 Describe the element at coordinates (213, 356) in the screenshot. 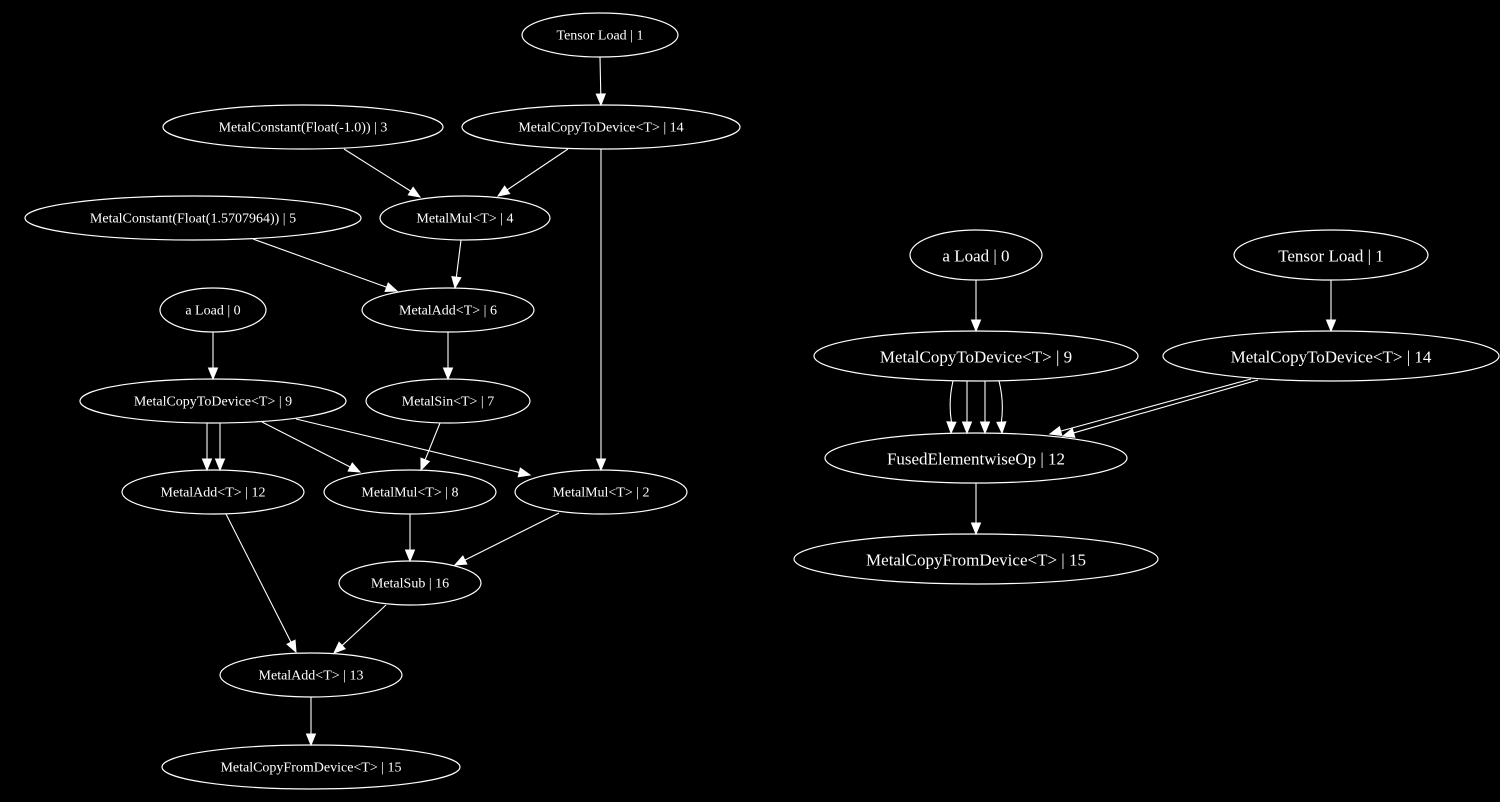

I see `edge-l0-to-l9` at that location.